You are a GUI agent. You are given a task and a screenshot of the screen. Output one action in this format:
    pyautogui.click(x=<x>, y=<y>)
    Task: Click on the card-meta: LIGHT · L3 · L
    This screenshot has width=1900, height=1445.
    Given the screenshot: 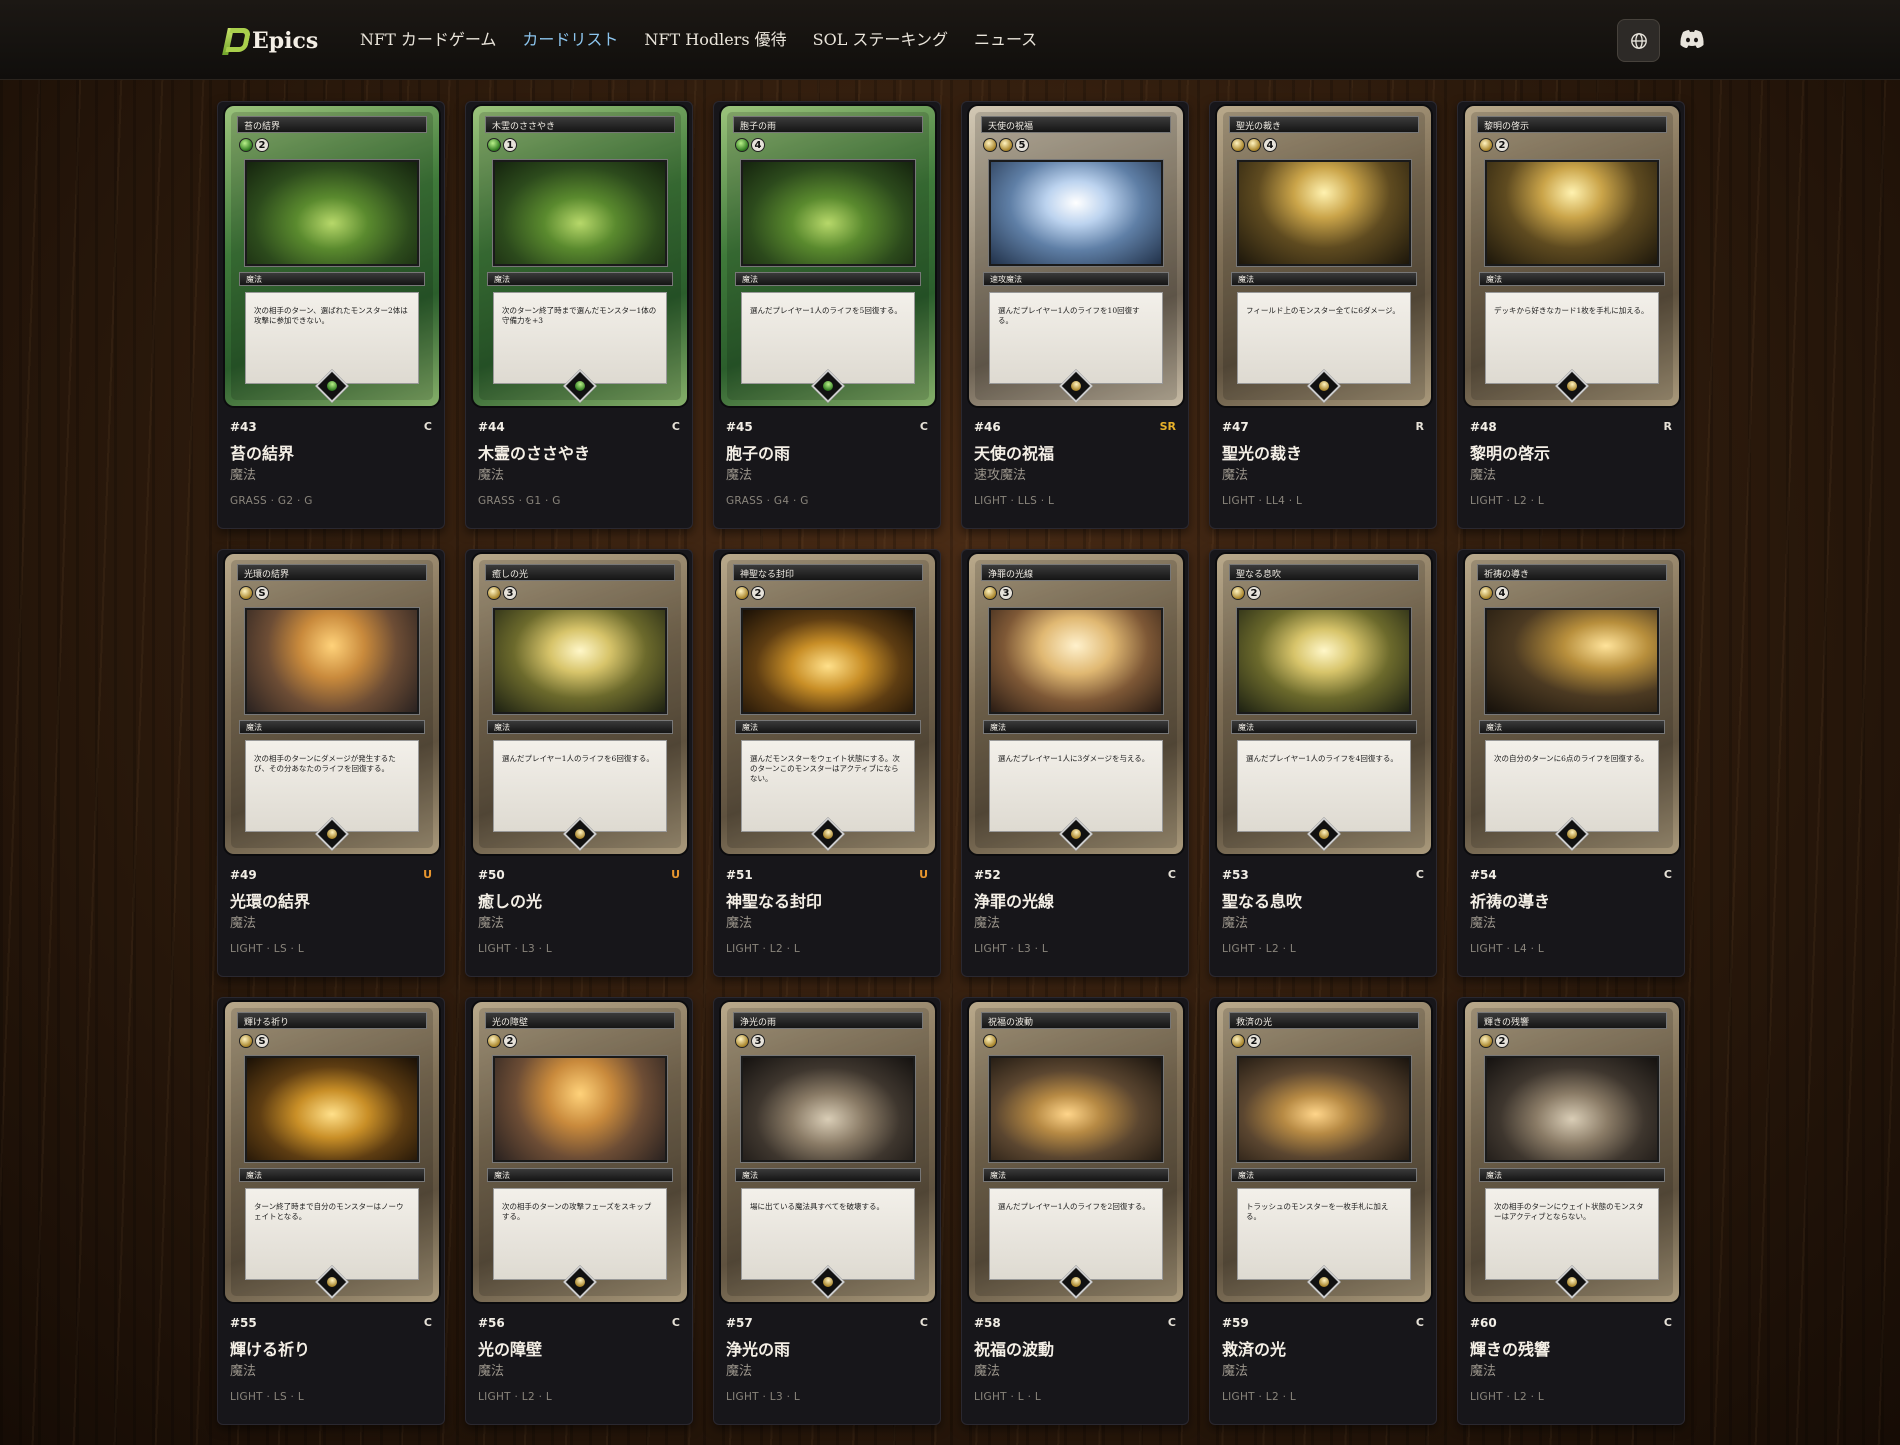 What is the action you would take?
    pyautogui.click(x=515, y=949)
    